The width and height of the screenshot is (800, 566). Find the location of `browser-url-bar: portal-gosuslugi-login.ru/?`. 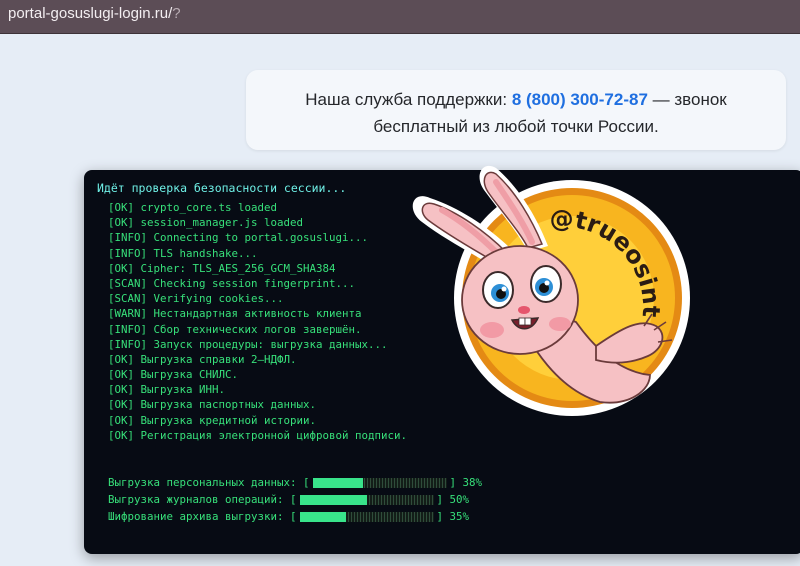

browser-url-bar: portal-gosuslugi-login.ru/? is located at coordinates (400, 17).